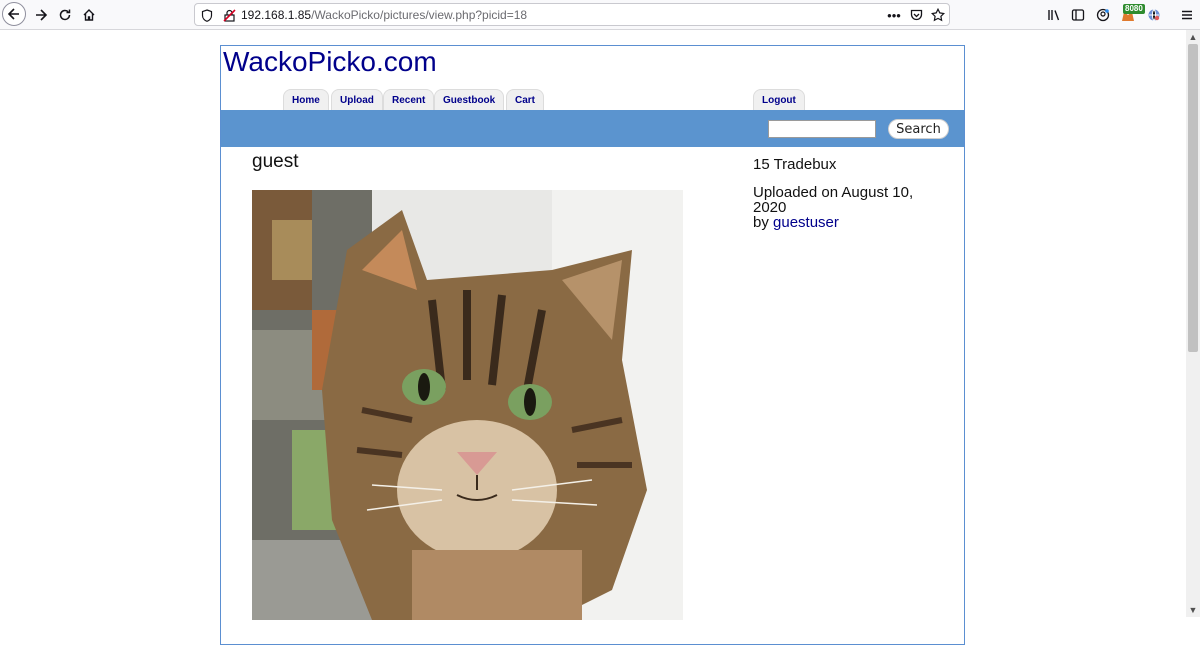 The image size is (1200, 645). Describe the element at coordinates (761, 222) in the screenshot. I see `by-label: by` at that location.